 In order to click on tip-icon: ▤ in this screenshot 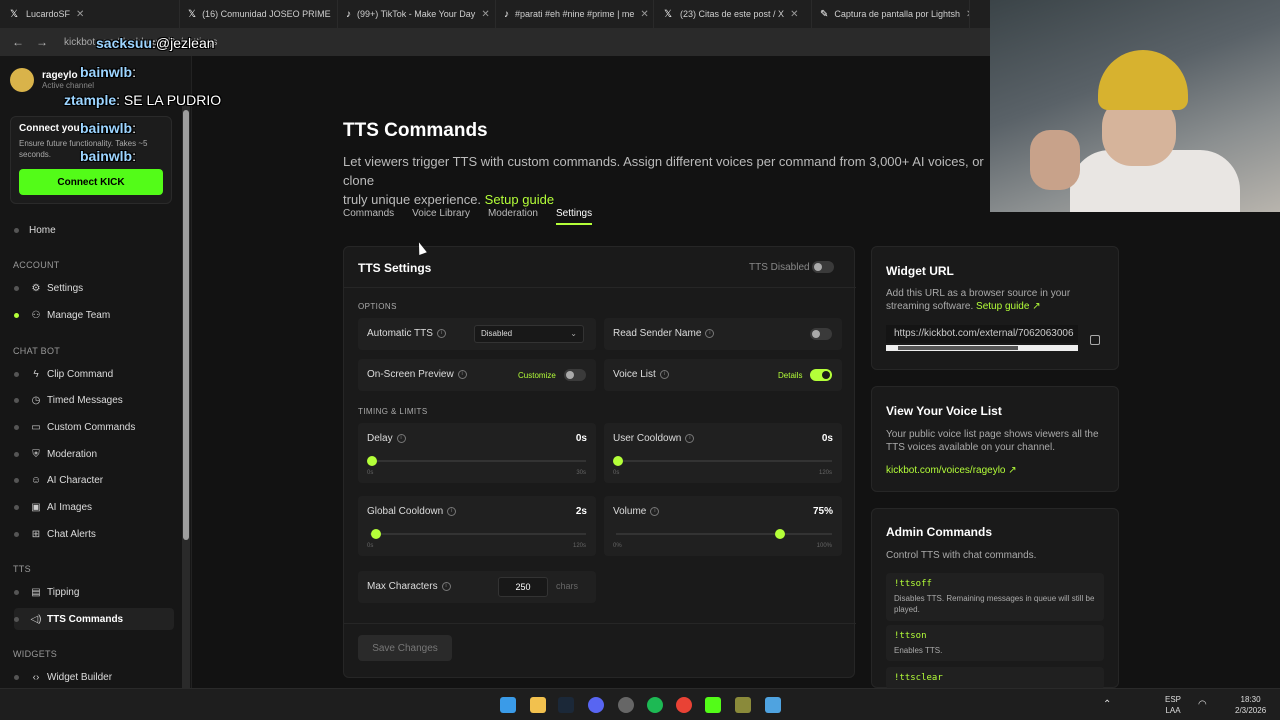, I will do `click(36, 592)`.